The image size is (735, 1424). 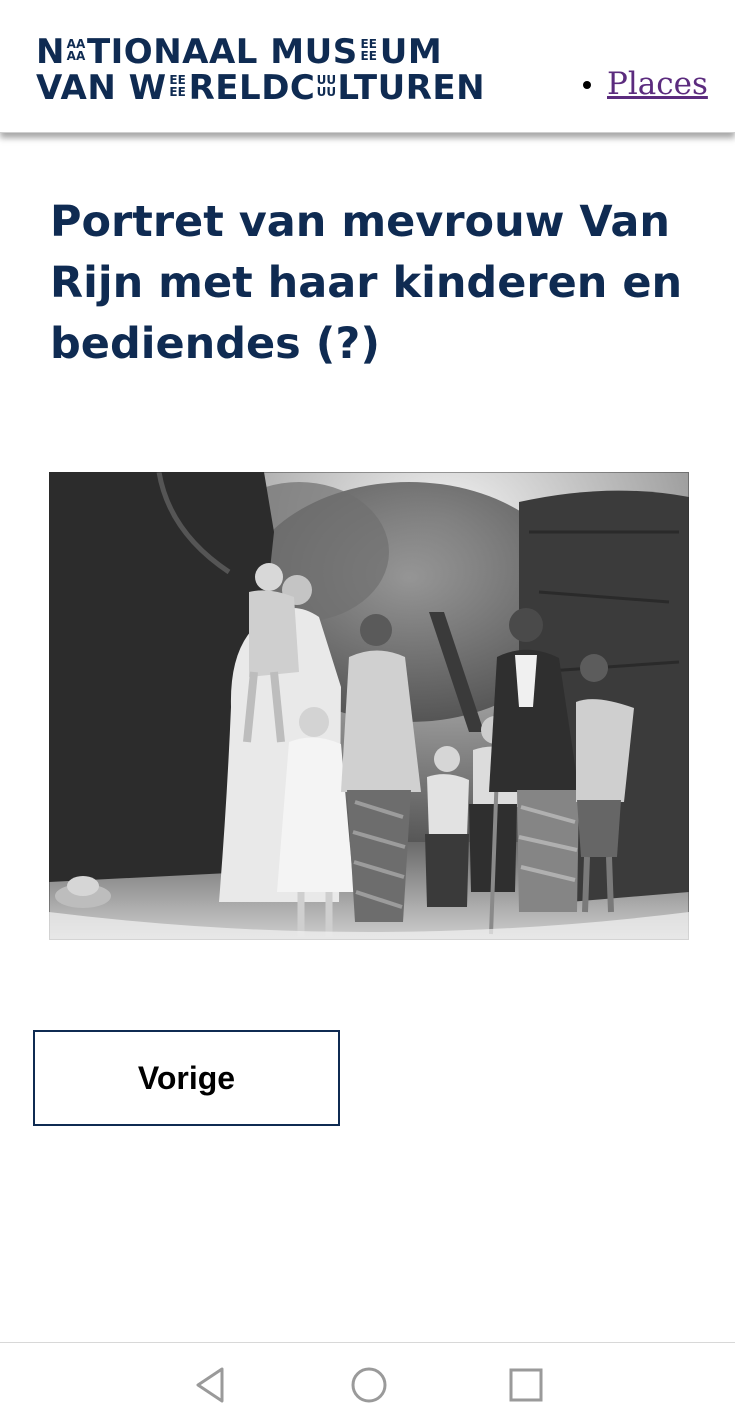 I want to click on logo-text: LTUREN, so click(x=411, y=88).